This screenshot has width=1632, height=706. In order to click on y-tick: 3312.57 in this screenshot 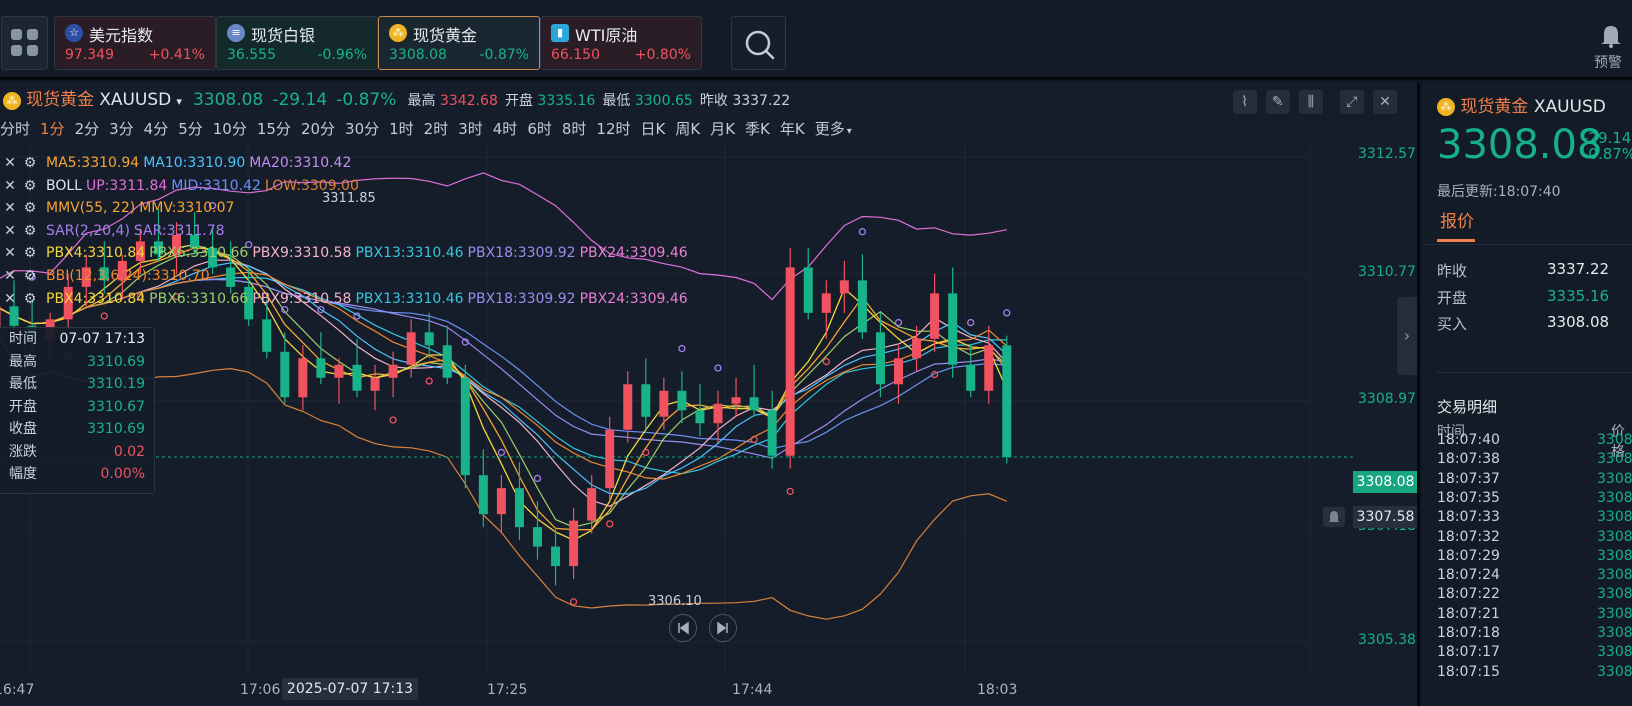, I will do `click(1387, 154)`.